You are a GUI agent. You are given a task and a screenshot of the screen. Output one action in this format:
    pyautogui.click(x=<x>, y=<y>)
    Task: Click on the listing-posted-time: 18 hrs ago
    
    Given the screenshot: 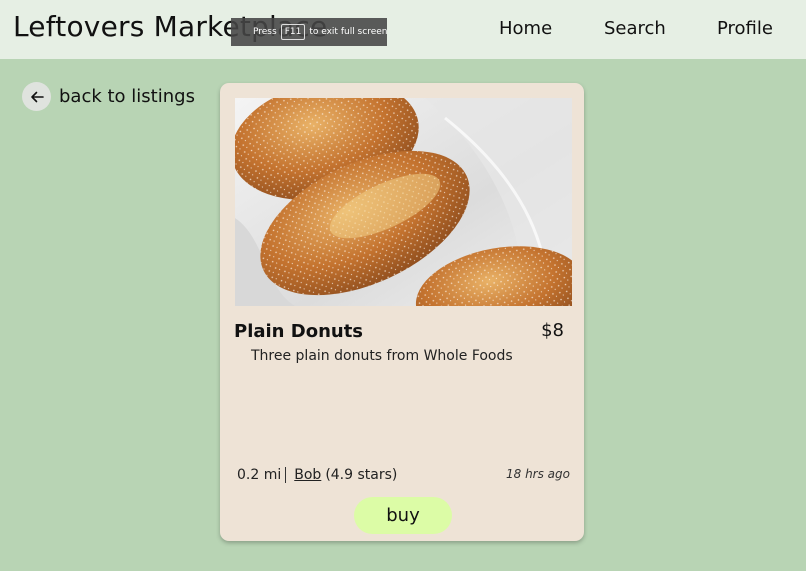 What is the action you would take?
    pyautogui.click(x=537, y=474)
    